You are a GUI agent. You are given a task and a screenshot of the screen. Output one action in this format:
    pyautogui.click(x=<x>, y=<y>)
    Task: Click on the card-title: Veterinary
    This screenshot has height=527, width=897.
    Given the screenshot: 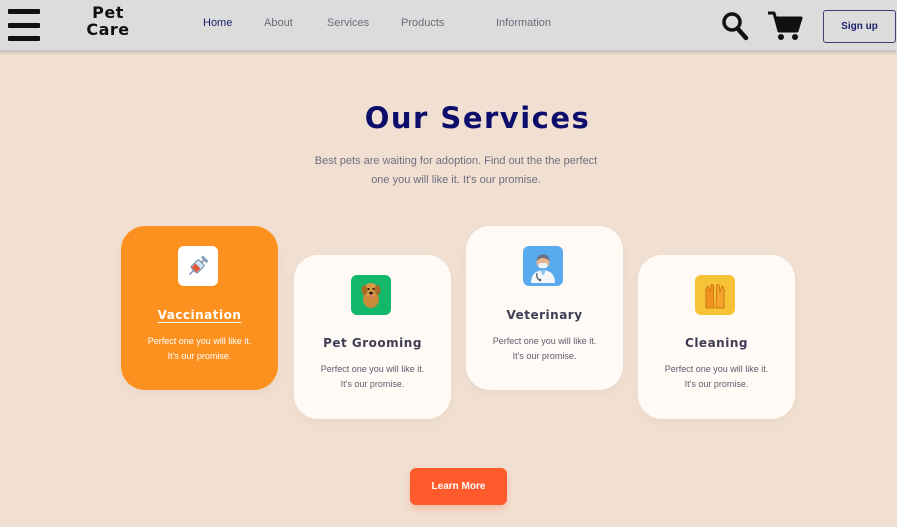 What is the action you would take?
    pyautogui.click(x=544, y=315)
    